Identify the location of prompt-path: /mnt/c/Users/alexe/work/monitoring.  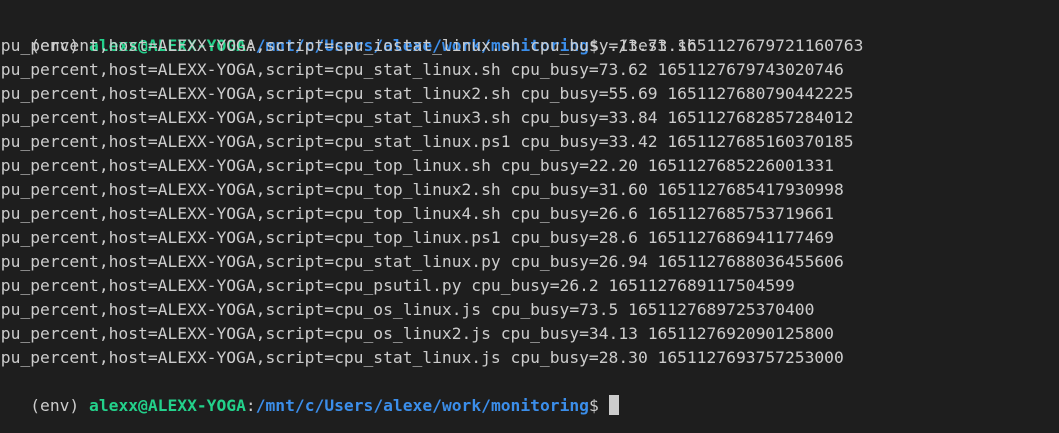
(422, 405).